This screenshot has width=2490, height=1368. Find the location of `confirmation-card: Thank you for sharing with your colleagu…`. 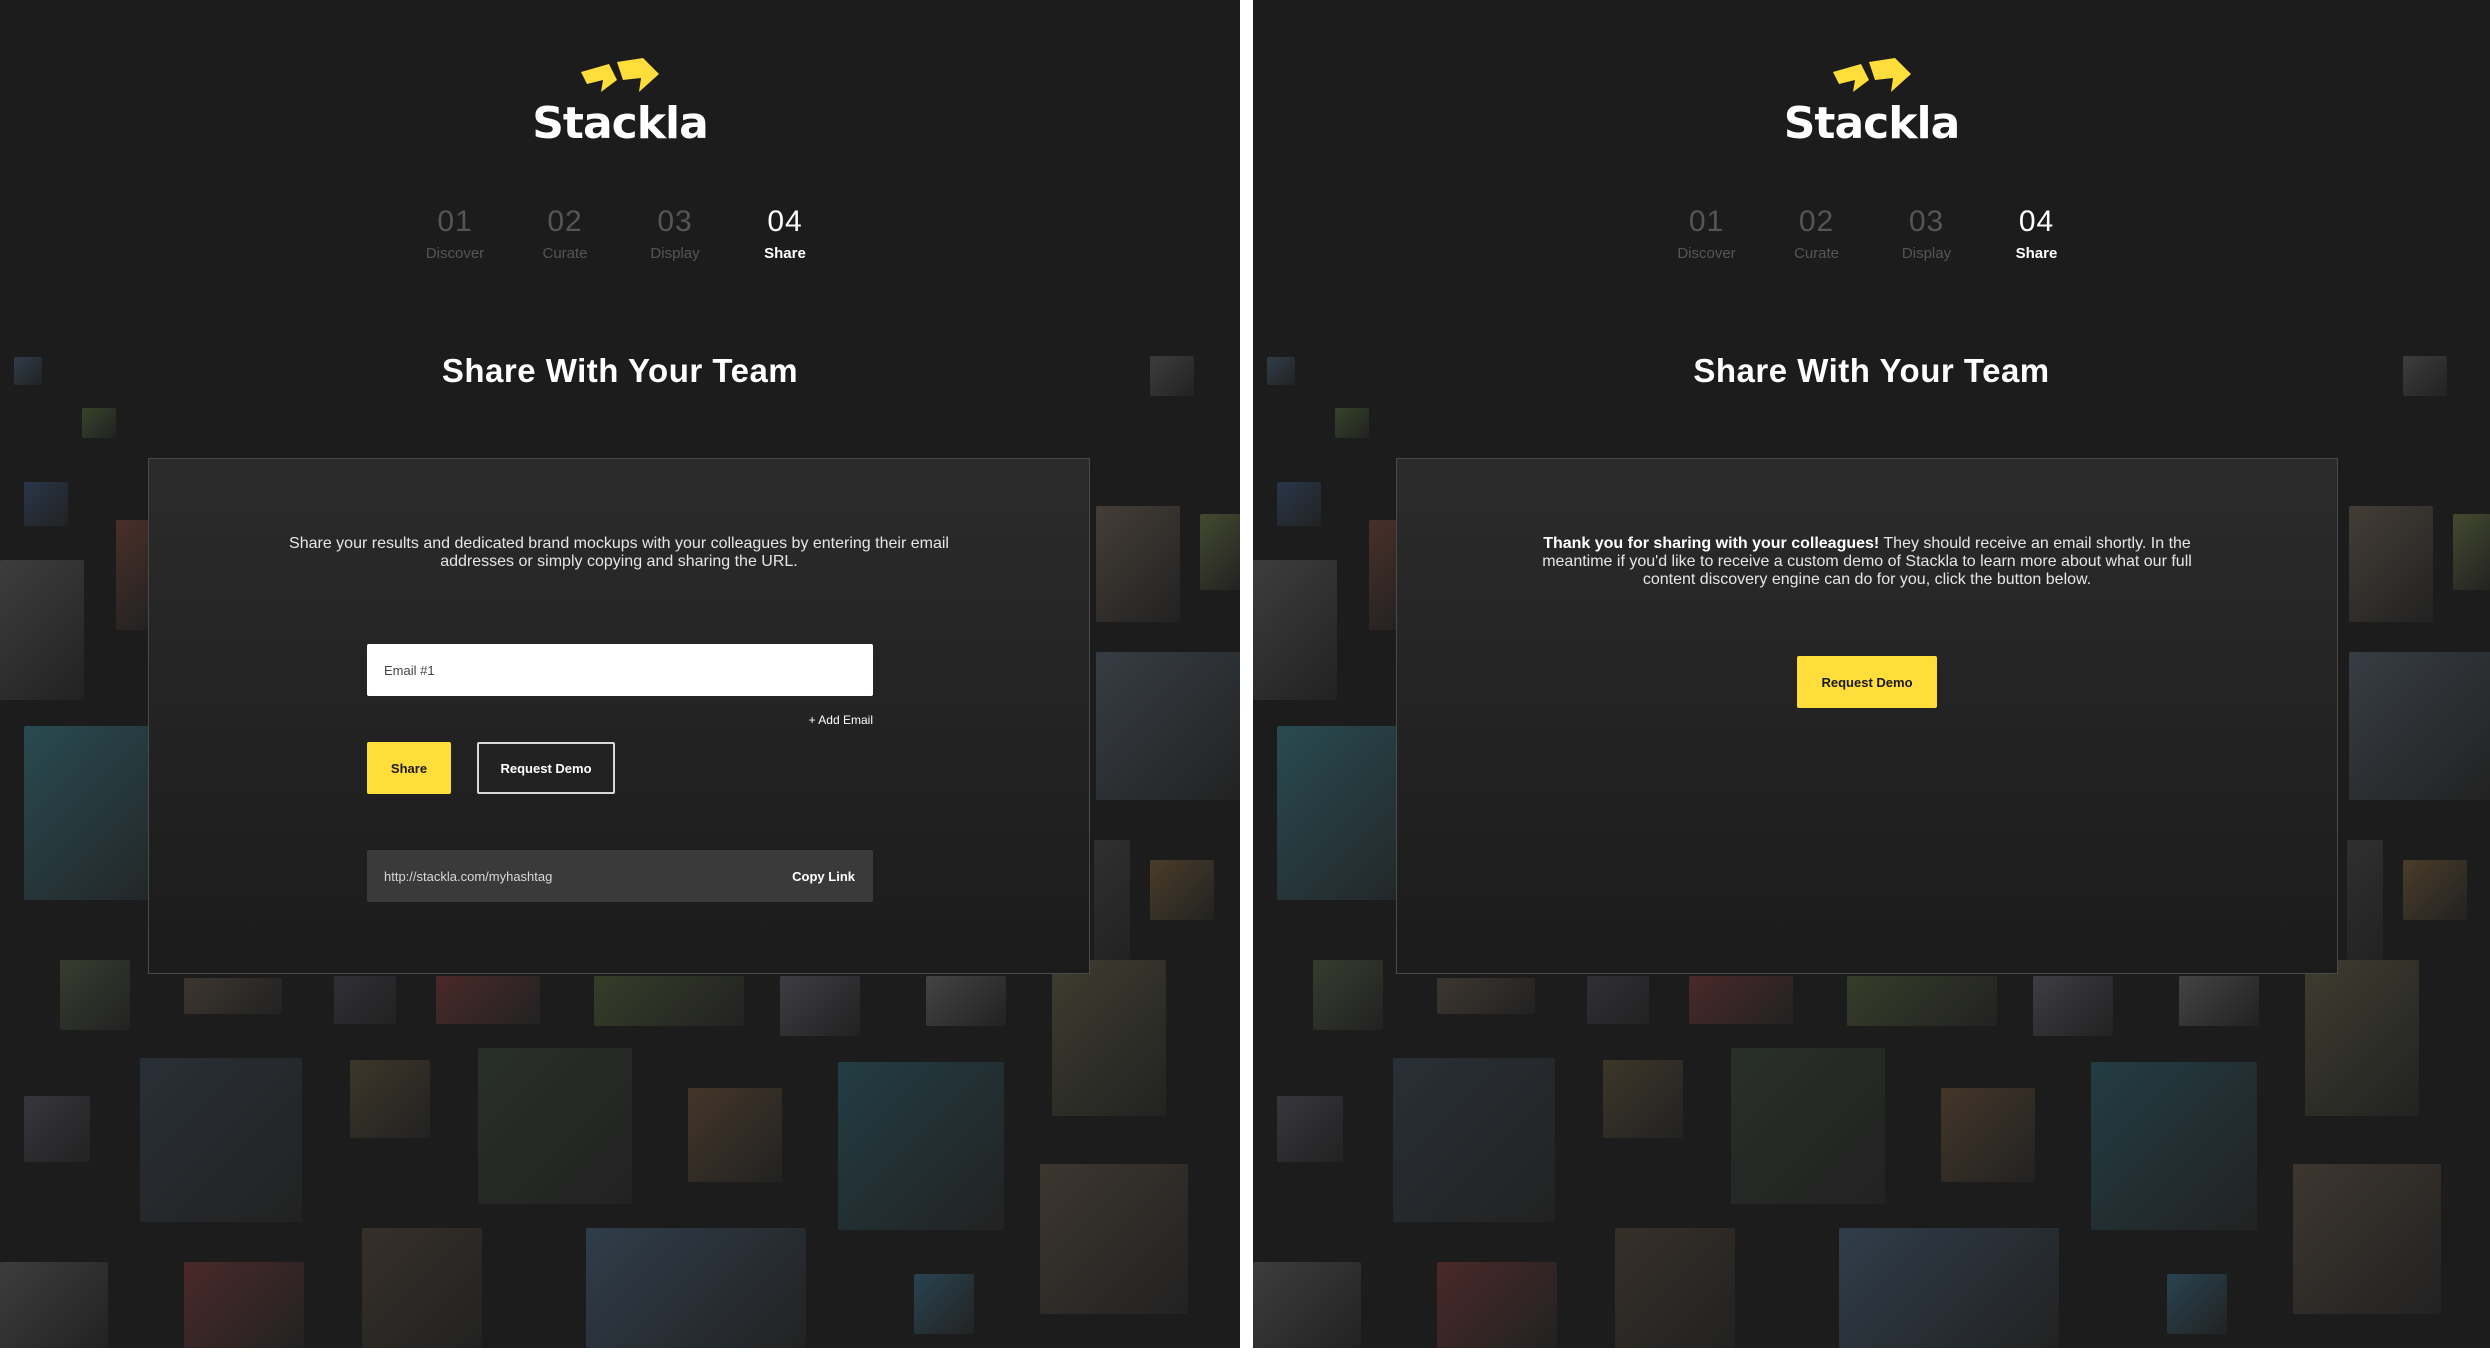

confirmation-card: Thank you for sharing with your colleagu… is located at coordinates (1867, 716).